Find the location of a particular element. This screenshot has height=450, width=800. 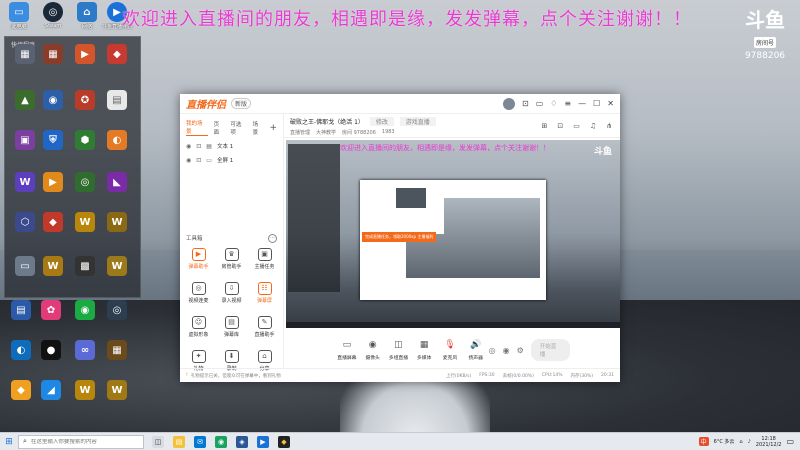

desktop-icon-app: ⬢ is located at coordinates (85, 140).